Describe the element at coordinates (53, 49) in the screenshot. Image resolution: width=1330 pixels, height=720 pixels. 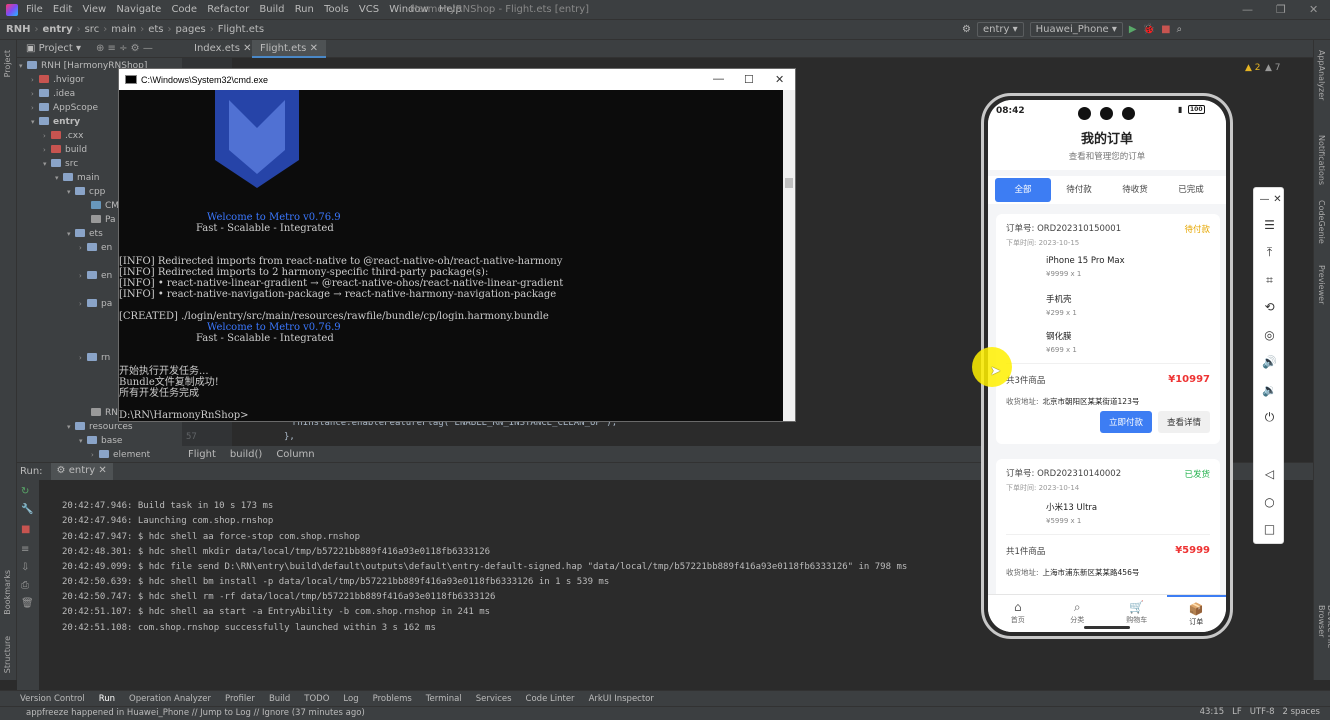
I see `project-panel-header: ▣ Project ▾` at that location.